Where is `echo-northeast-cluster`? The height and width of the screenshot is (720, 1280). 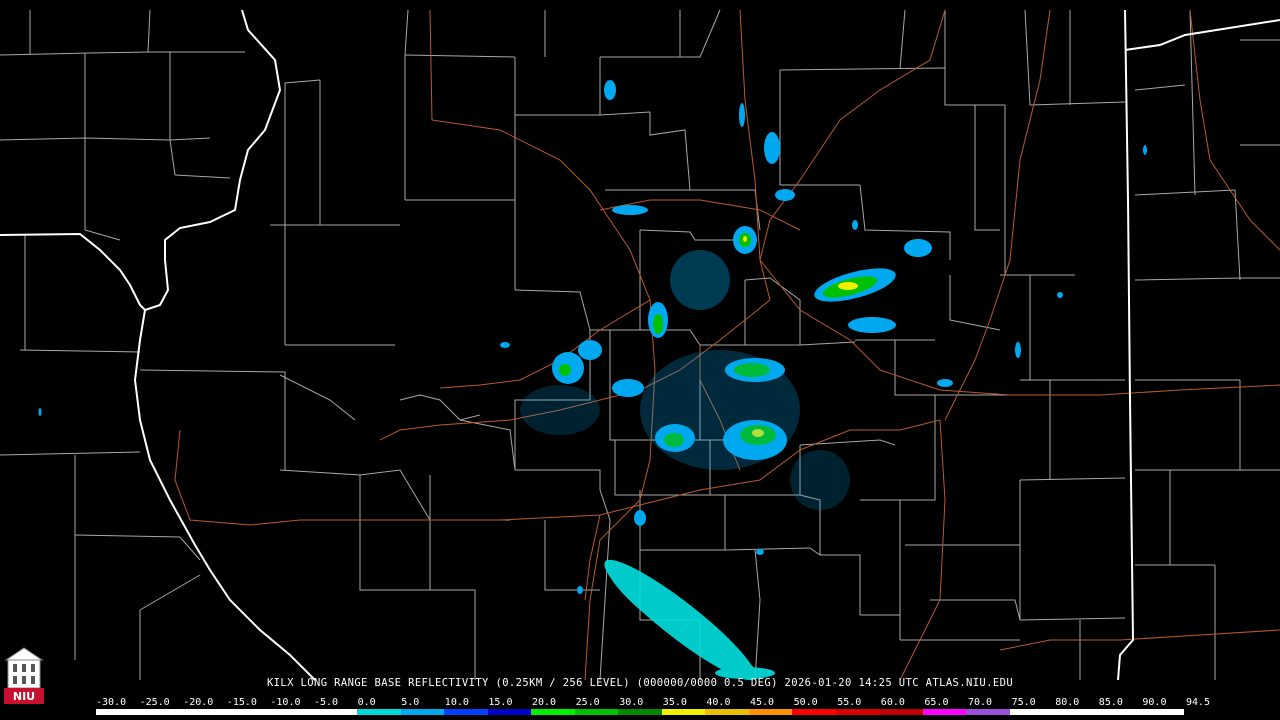
echo-northeast-cluster is located at coordinates (873, 286).